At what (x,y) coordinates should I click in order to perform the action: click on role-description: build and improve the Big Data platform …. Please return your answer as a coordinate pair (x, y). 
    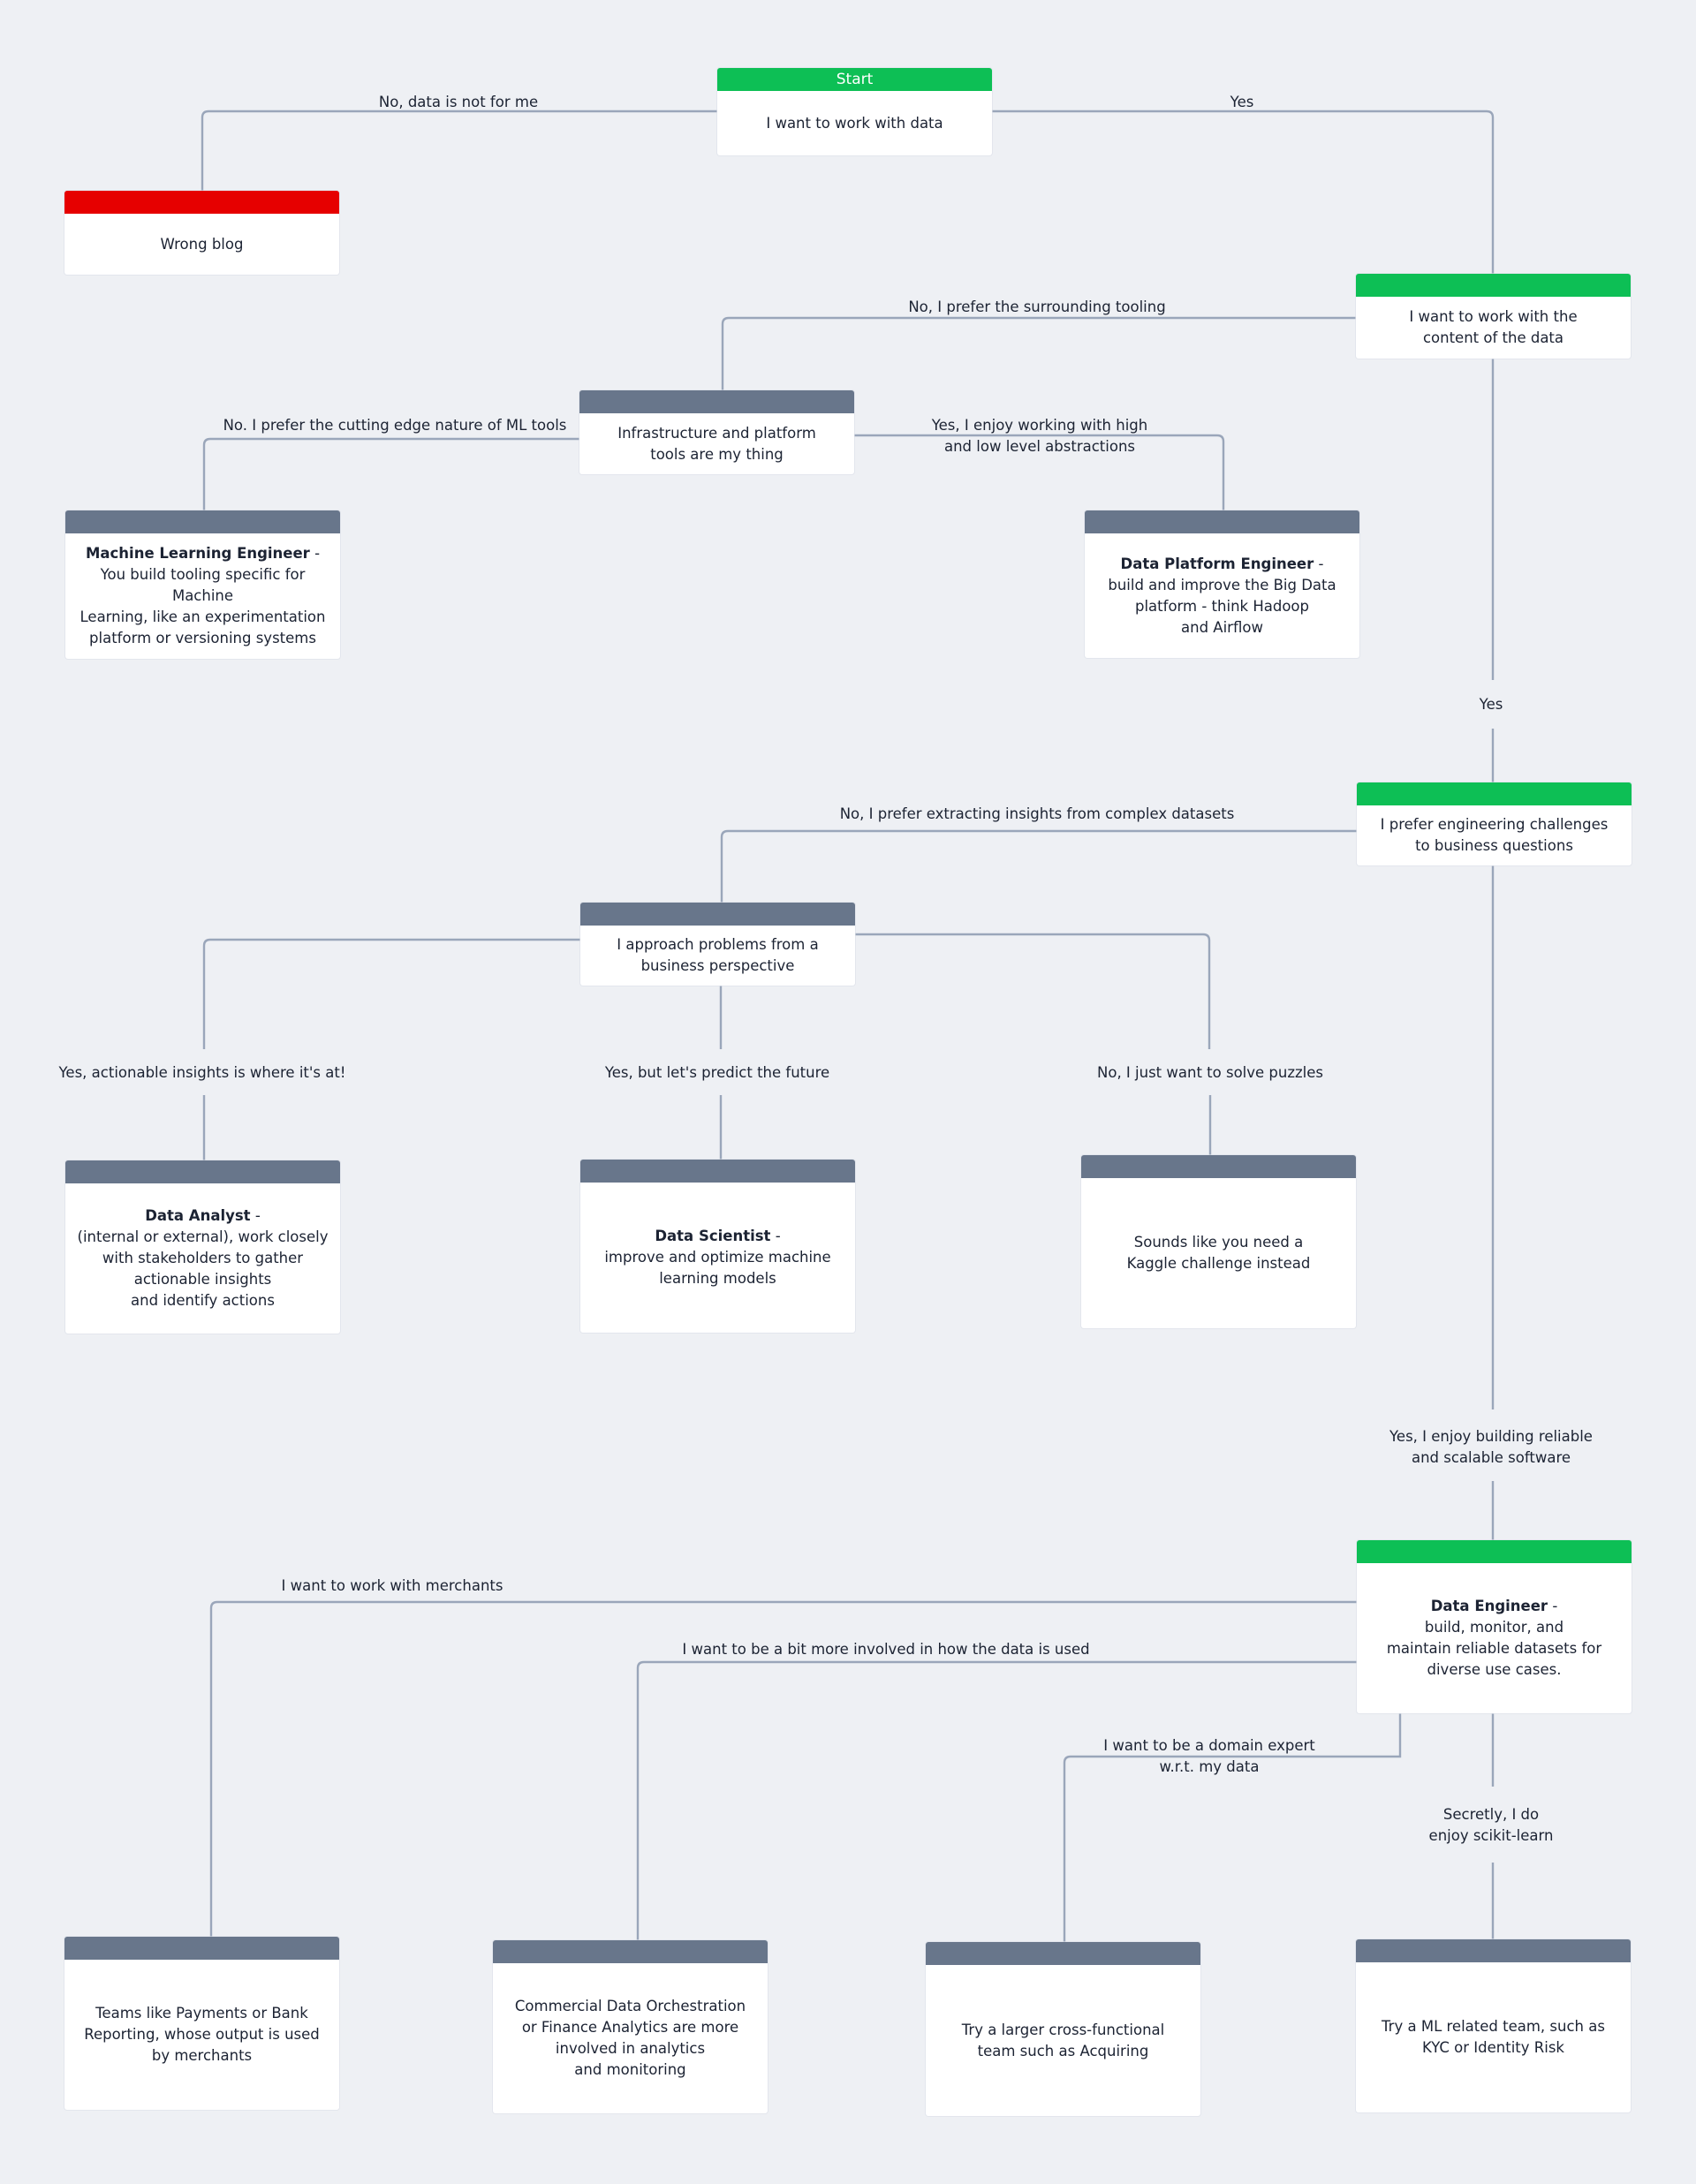
    Looking at the image, I should click on (1222, 606).